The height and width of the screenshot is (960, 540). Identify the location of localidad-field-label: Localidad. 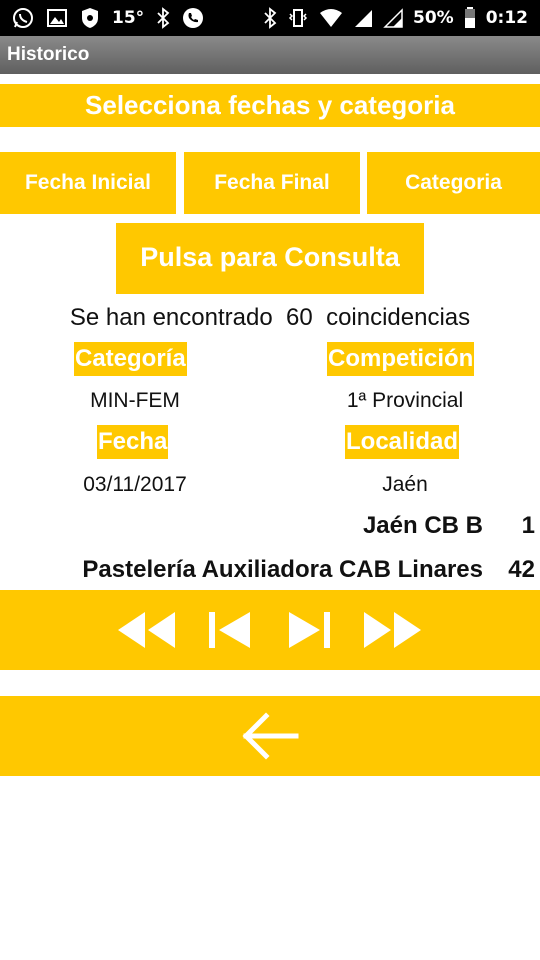
(402, 442).